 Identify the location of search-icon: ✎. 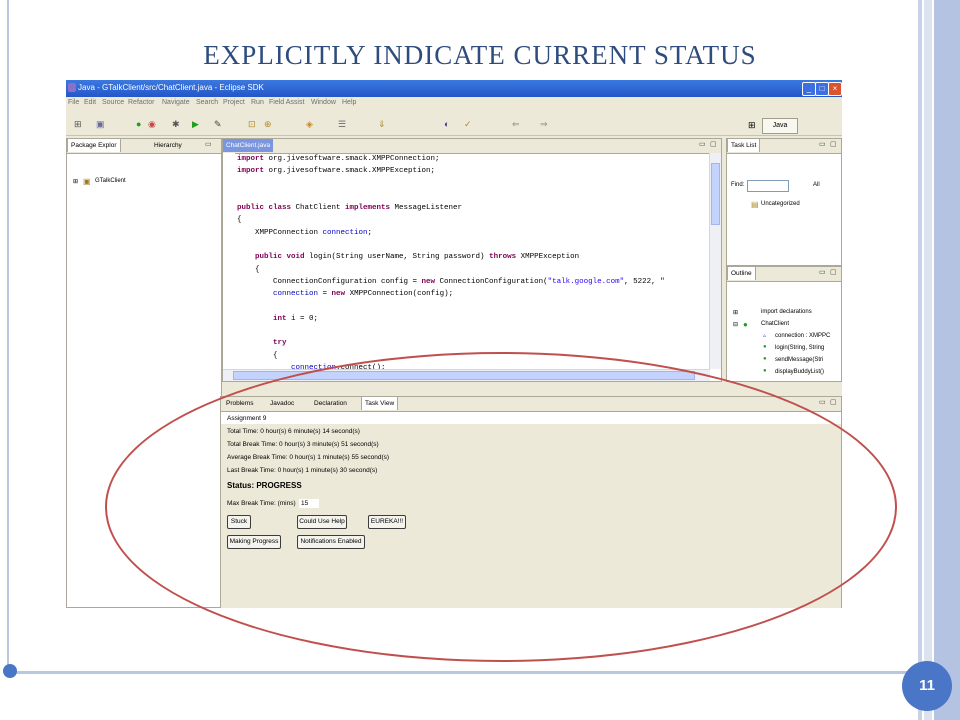
(218, 124).